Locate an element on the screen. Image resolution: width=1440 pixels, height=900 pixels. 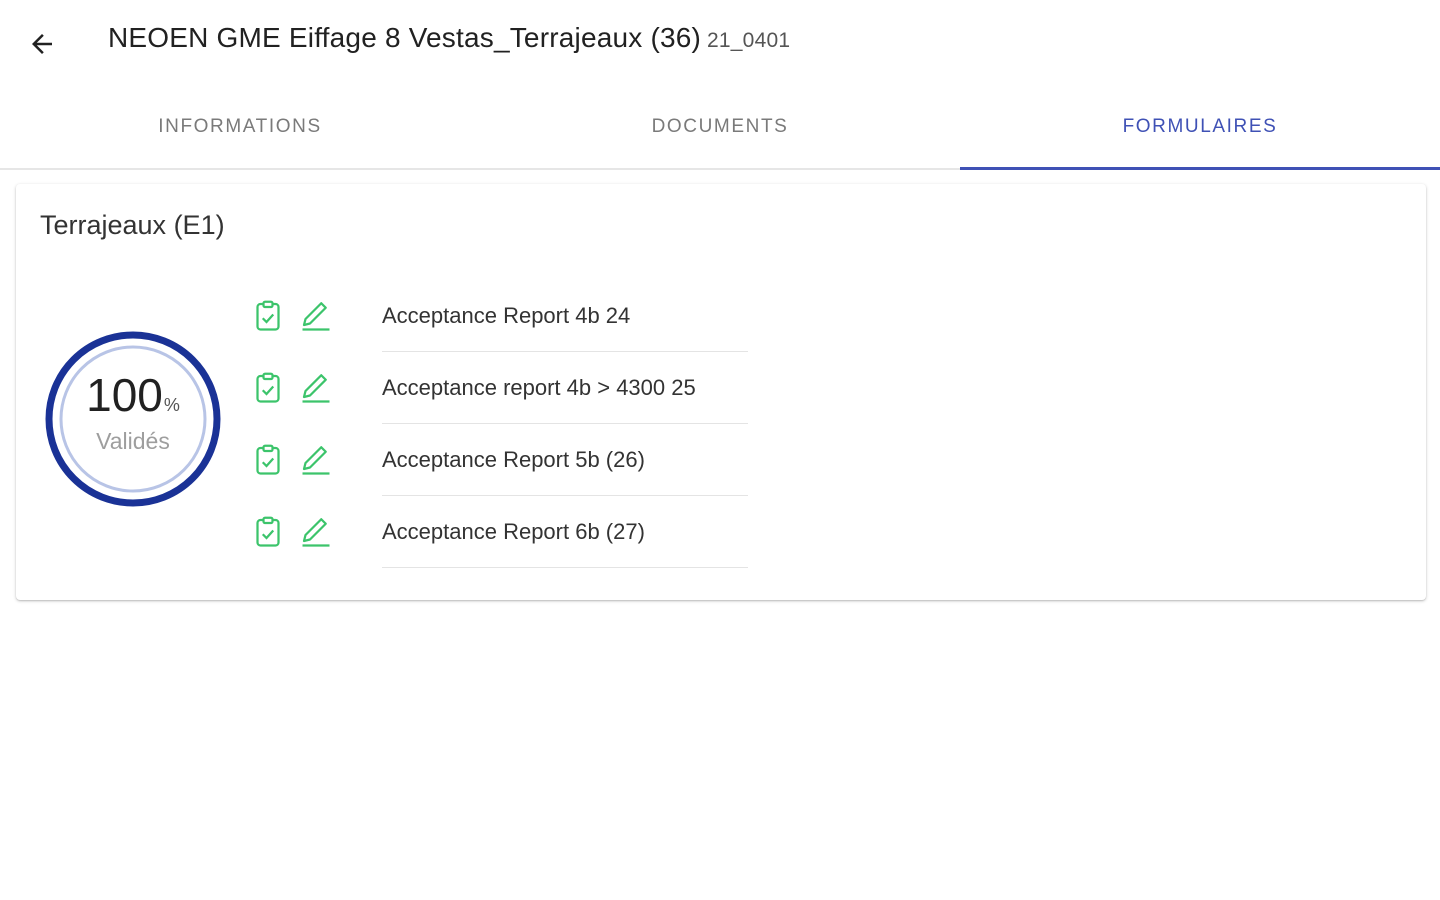
form-row: Acceptance Report 4b 24 is located at coordinates (510, 316).